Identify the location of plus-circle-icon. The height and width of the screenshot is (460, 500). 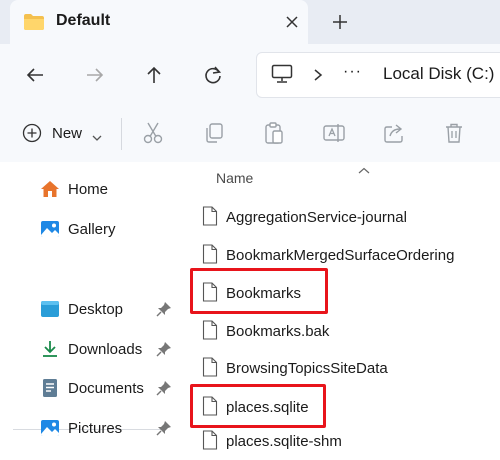
(32, 135).